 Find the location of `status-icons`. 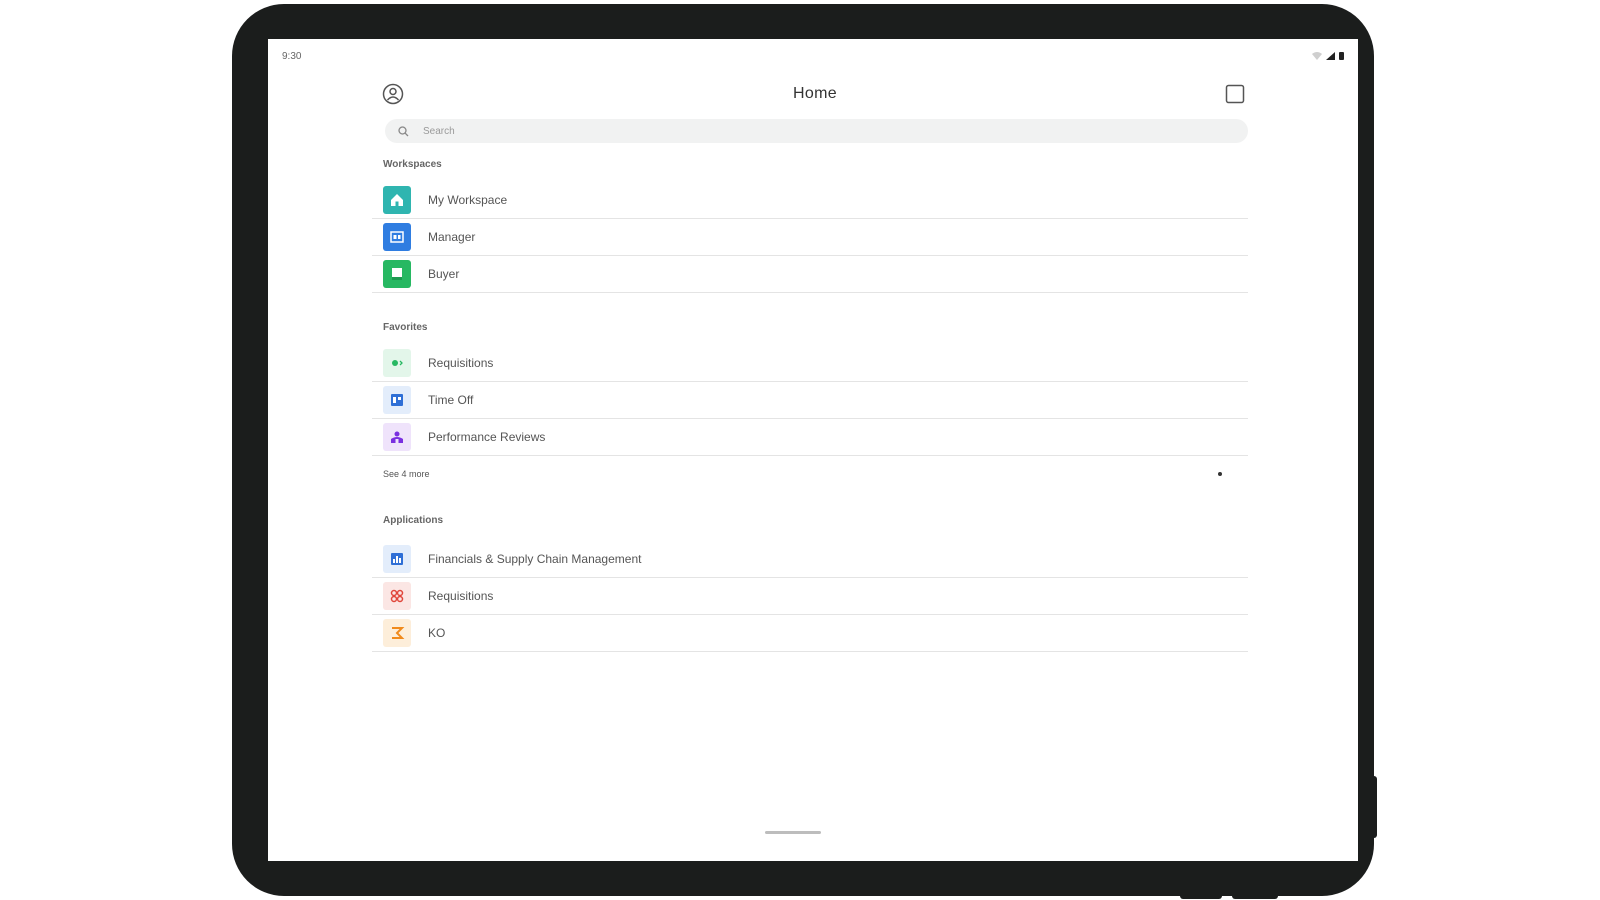

status-icons is located at coordinates (1328, 56).